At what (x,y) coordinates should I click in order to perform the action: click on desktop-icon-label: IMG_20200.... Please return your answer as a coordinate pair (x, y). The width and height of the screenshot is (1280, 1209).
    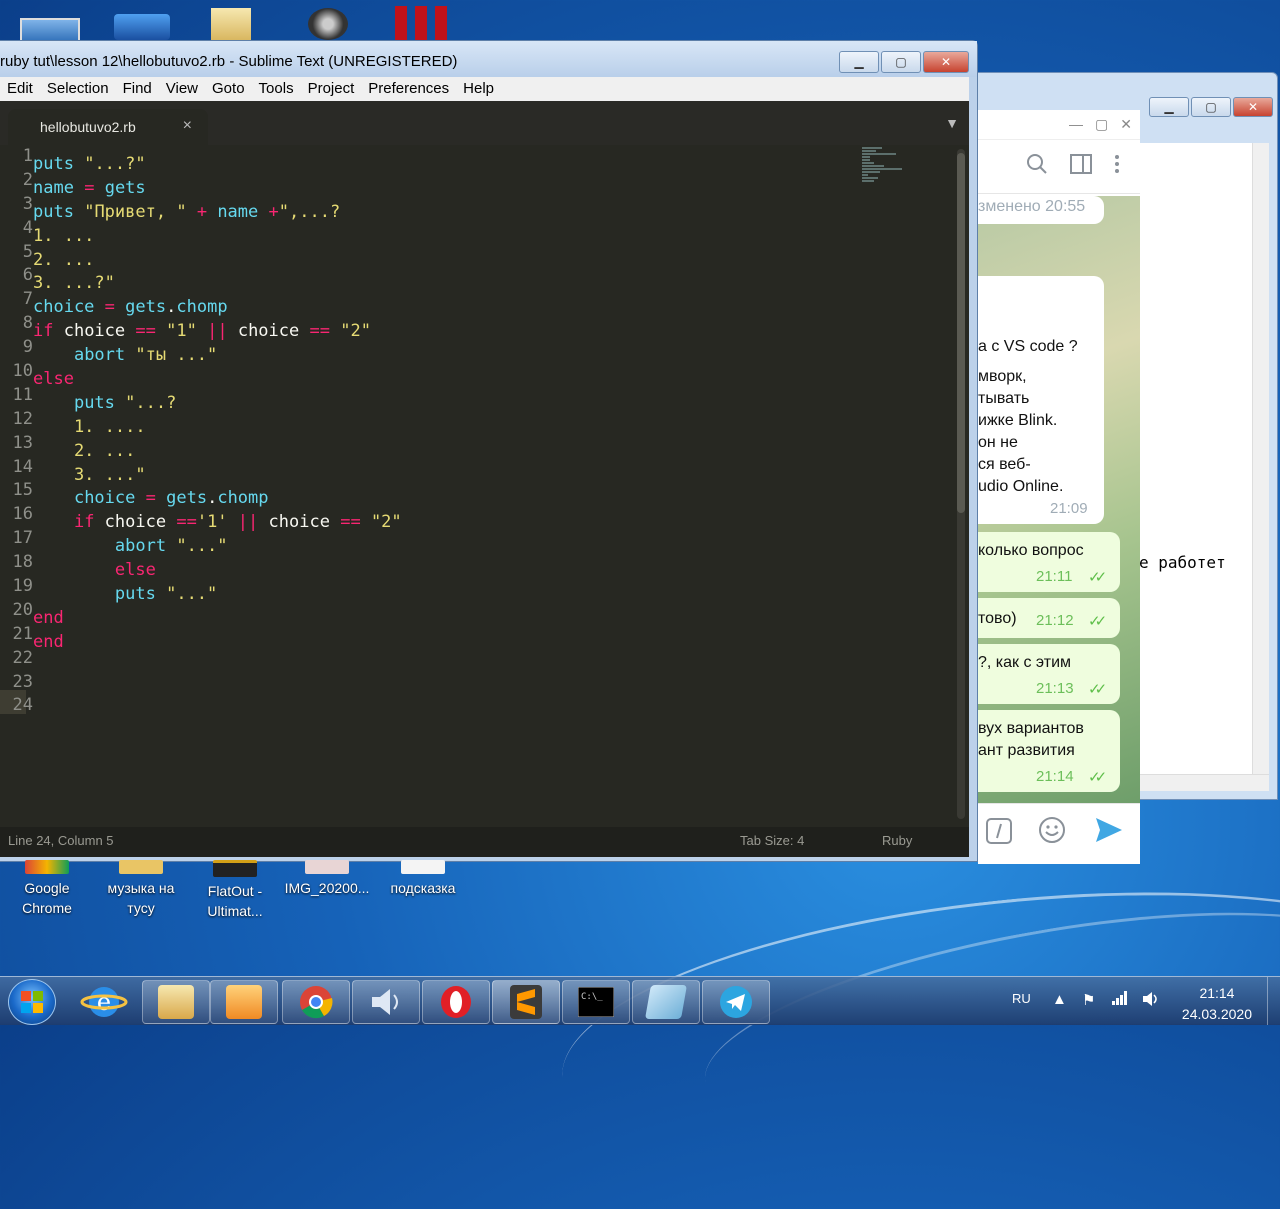
    Looking at the image, I should click on (327, 888).